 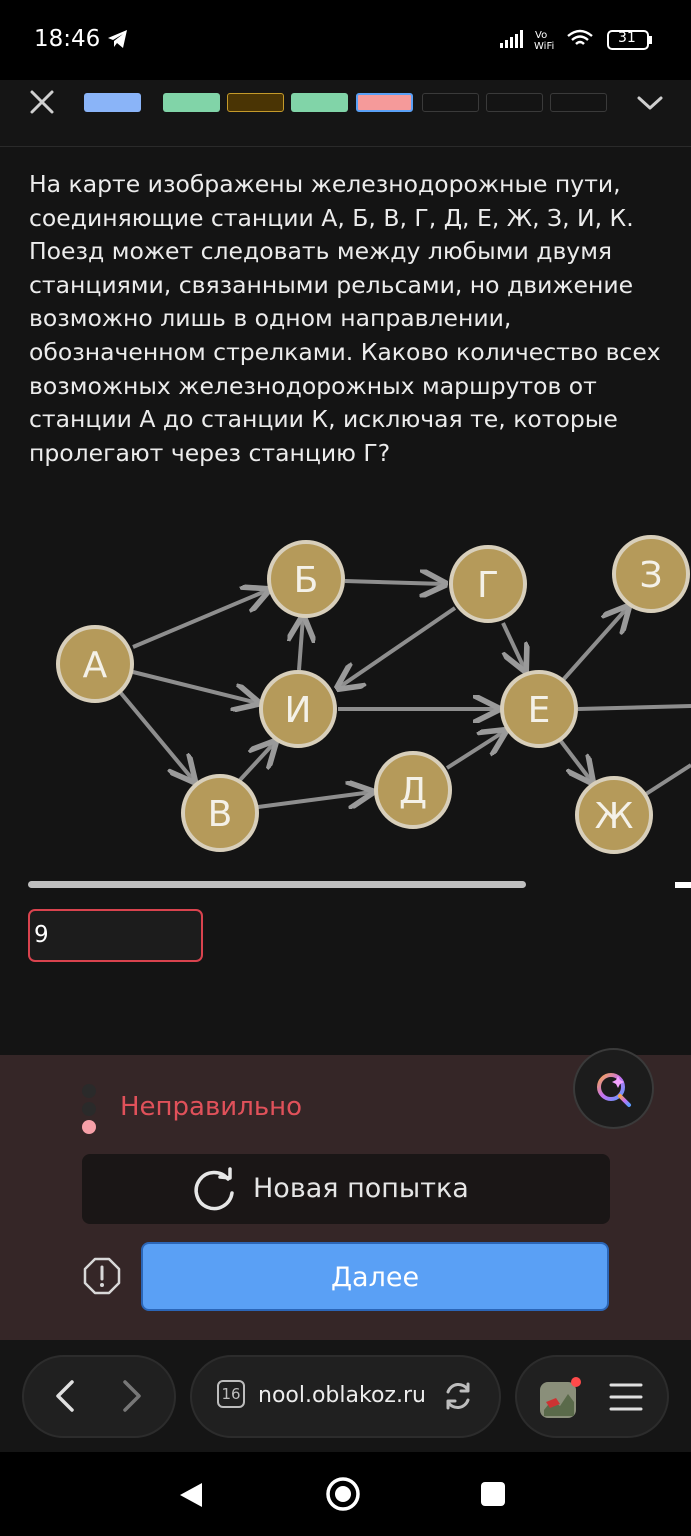 I want to click on station-label: А, so click(x=95, y=665).